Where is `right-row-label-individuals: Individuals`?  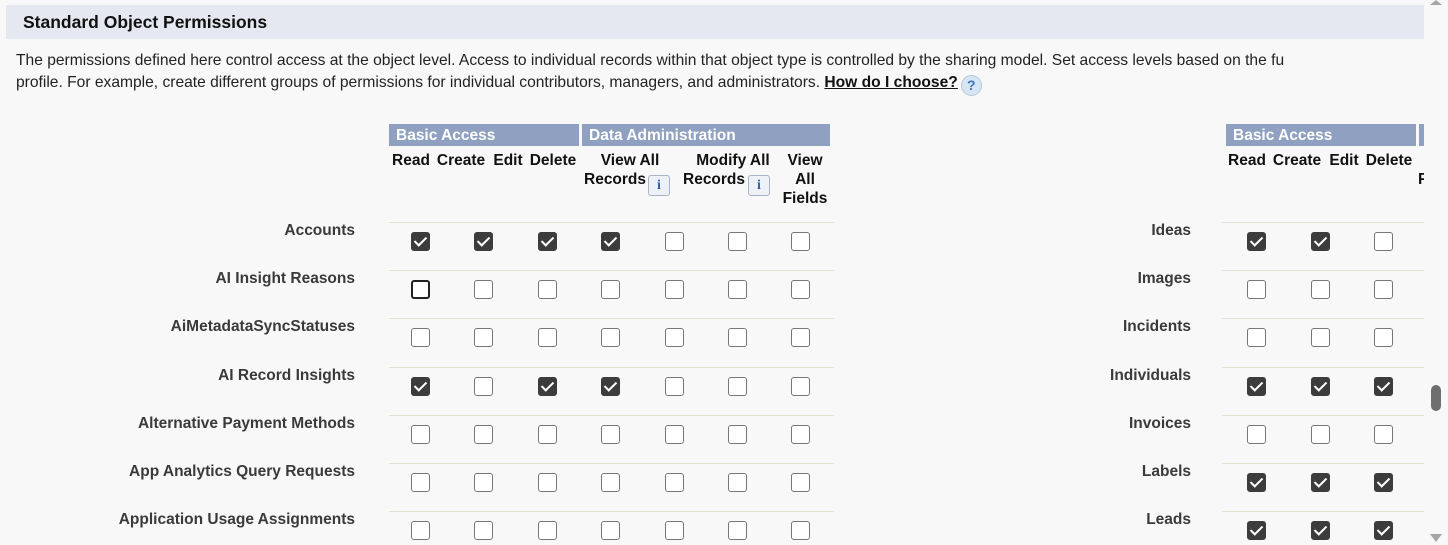 right-row-label-individuals: Individuals is located at coordinates (1150, 375).